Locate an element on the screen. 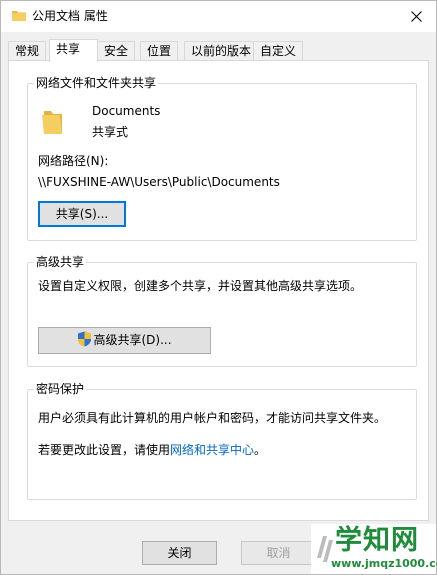  folder-name: Documents is located at coordinates (126, 111).